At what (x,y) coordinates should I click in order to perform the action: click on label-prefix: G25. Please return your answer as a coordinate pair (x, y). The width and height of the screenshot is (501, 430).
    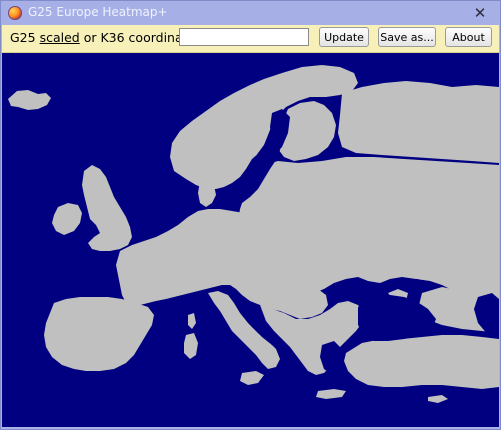
    Looking at the image, I should click on (25, 37).